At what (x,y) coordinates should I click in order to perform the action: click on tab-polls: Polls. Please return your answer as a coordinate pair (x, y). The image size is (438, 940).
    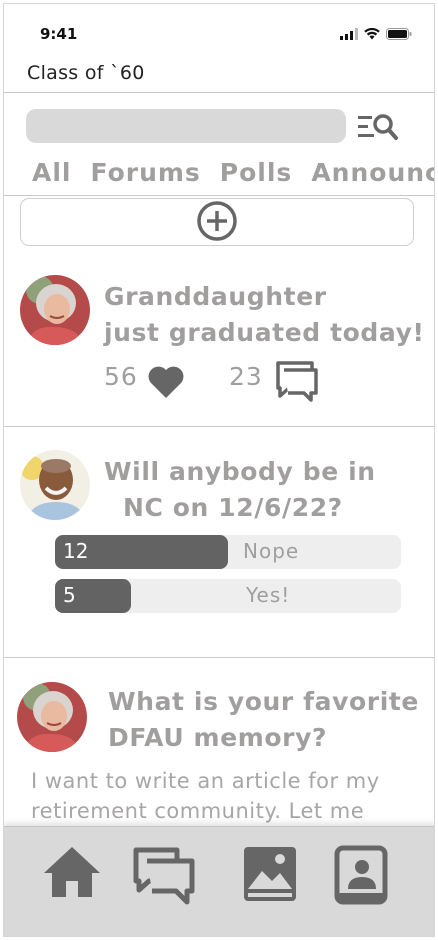
    Looking at the image, I should click on (256, 172).